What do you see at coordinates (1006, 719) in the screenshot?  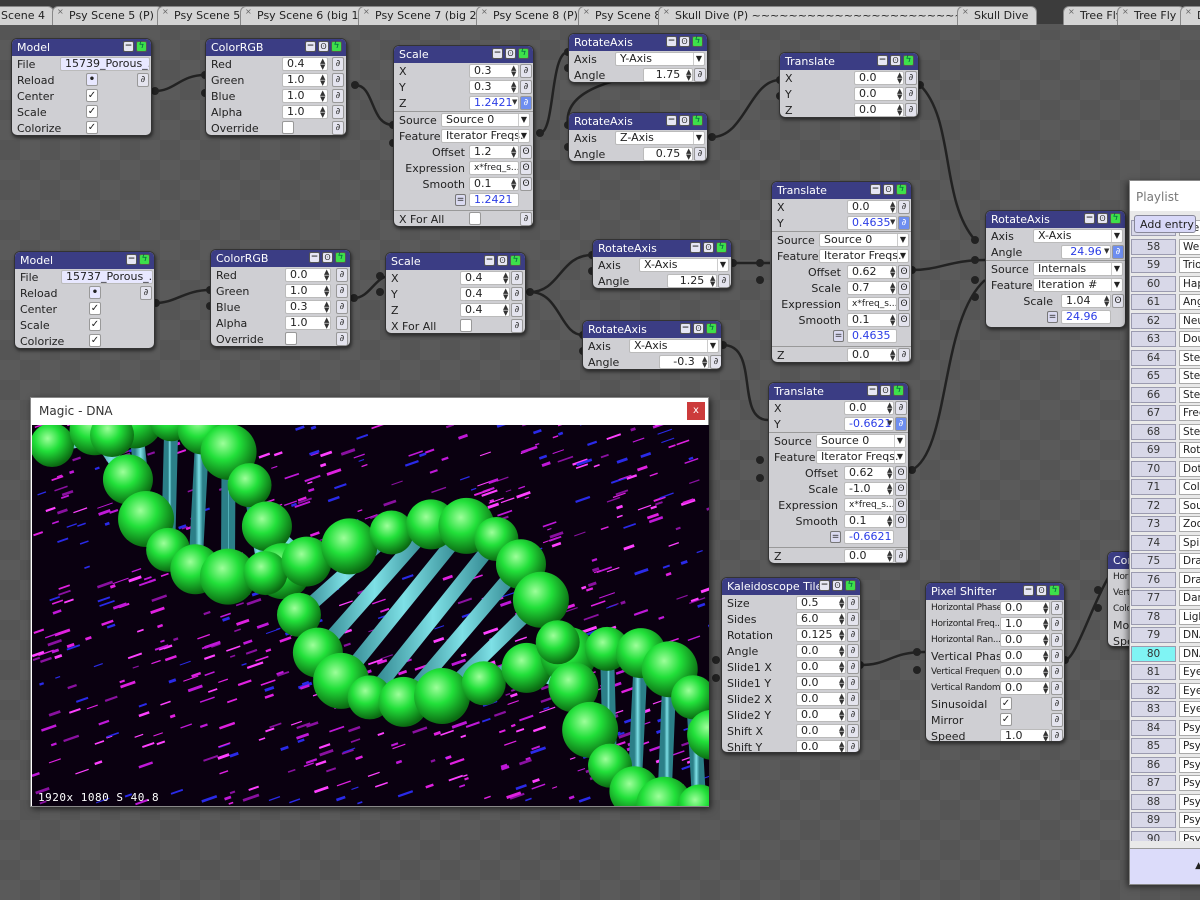 I see `mirror-checkbox: ✓` at bounding box center [1006, 719].